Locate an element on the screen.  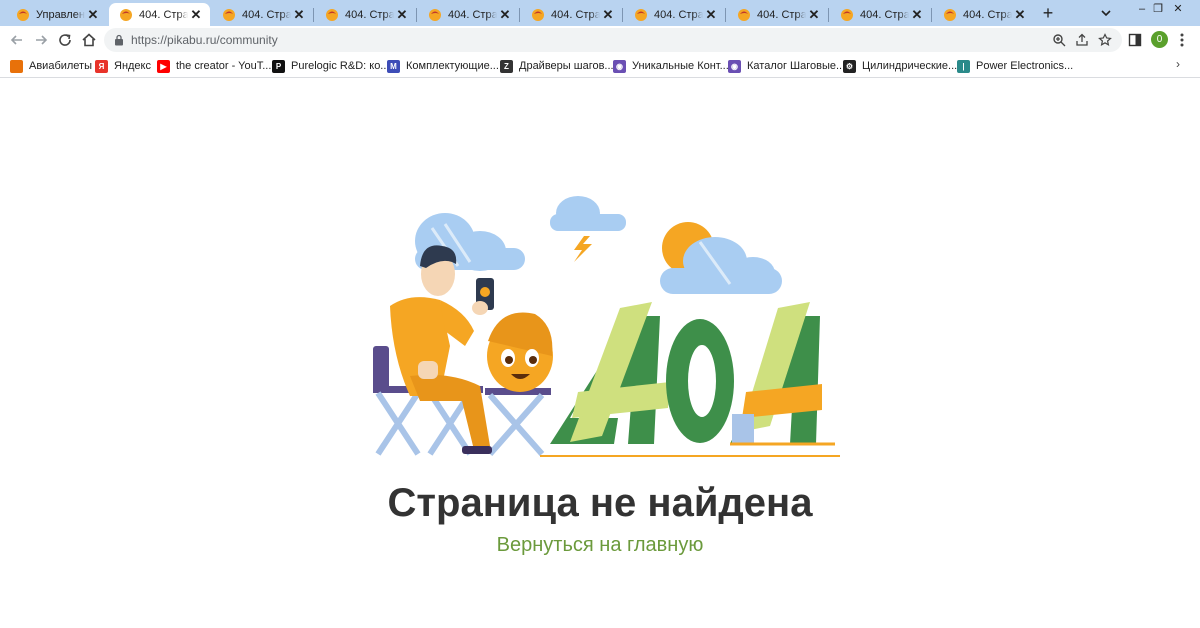
aviasales-icon is located at coordinates (16, 66).